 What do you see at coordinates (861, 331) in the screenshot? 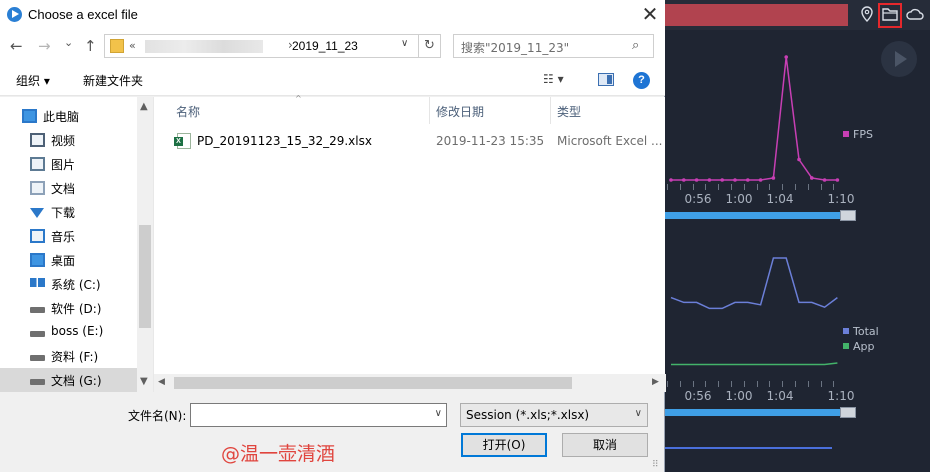
I see `total-legend: Total` at bounding box center [861, 331].